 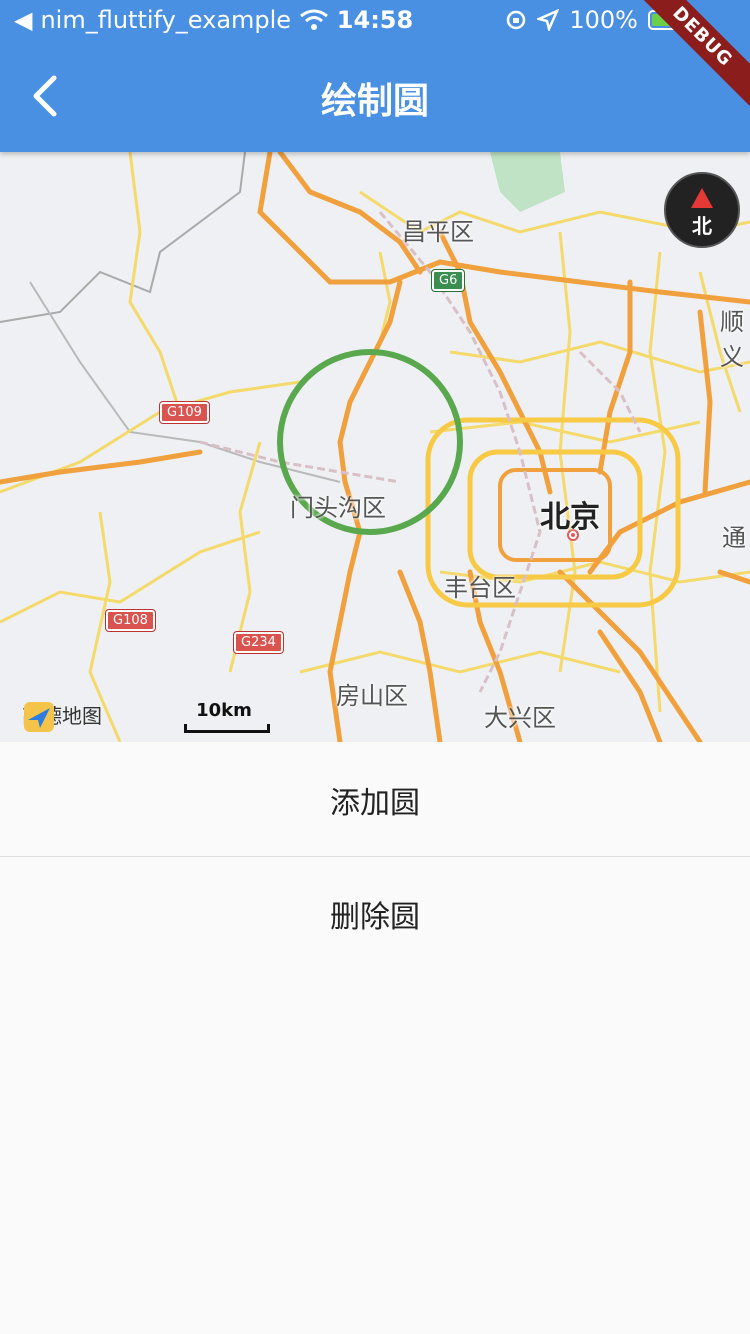 I want to click on map-label-shunyi: 顺义, so click(x=732, y=339).